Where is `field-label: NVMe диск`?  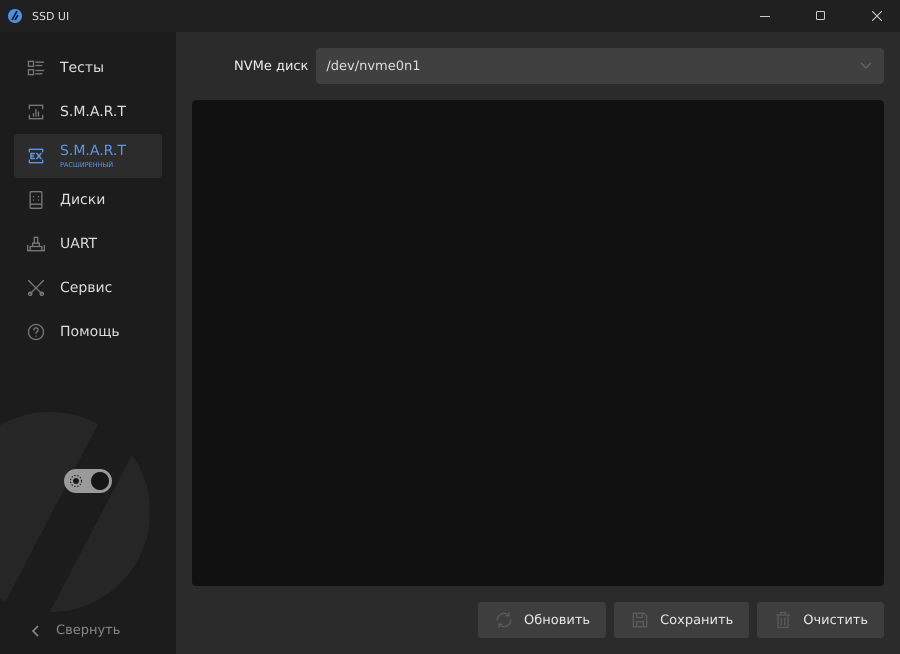 field-label: NVMe диск is located at coordinates (271, 66).